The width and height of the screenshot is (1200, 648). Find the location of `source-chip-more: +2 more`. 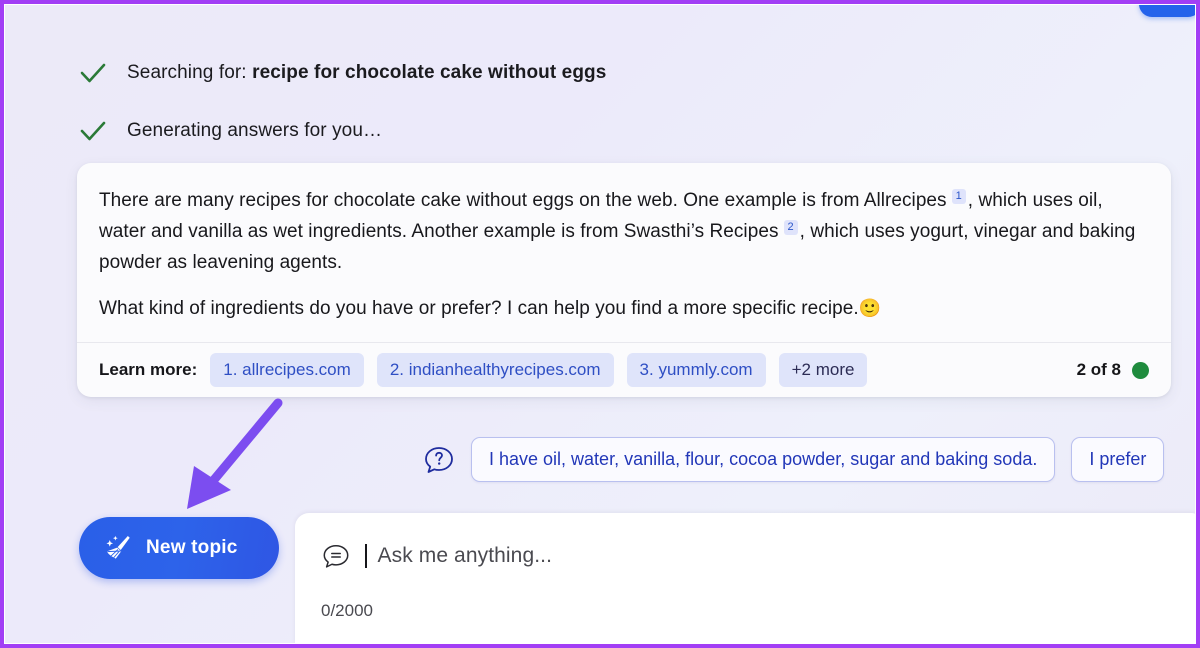

source-chip-more: +2 more is located at coordinates (823, 370).